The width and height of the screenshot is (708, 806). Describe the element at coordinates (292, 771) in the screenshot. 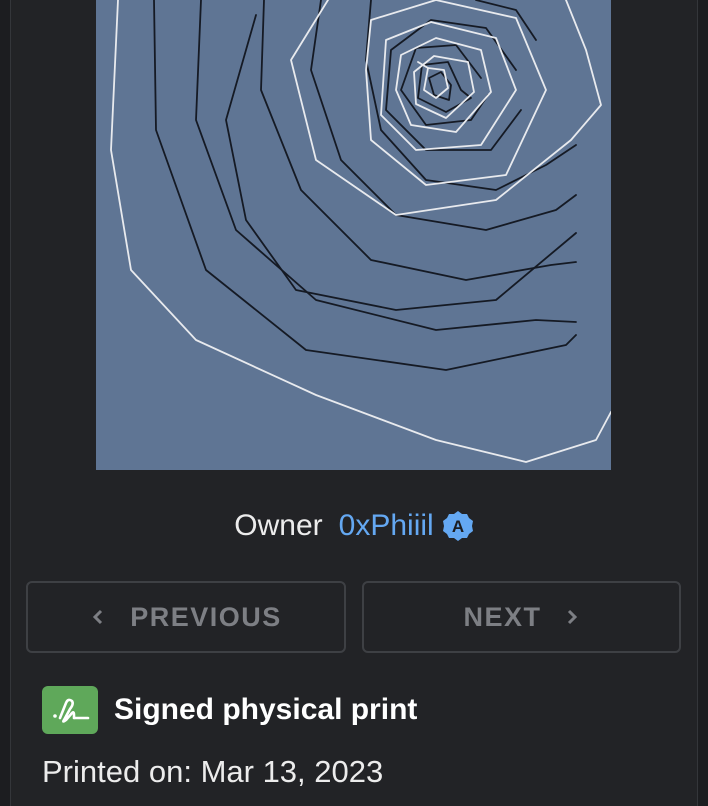

I see `printed-date: Mar 13, 2023` at that location.